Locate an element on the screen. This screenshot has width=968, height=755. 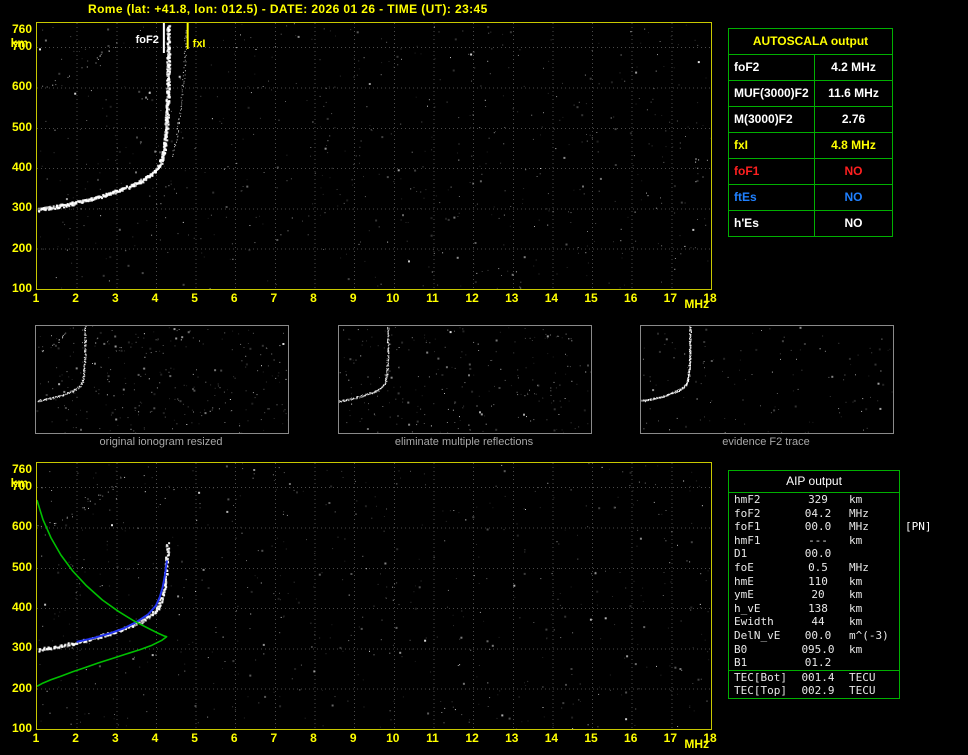
x-axis-tick-label: 6 is located at coordinates (234, 738).